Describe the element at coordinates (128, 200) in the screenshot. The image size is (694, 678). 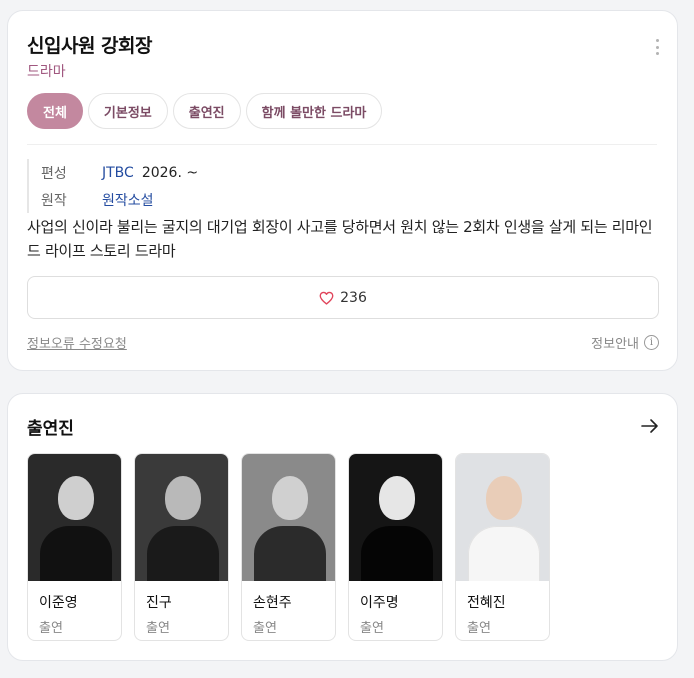
I see `original-link: 원작소설` at that location.